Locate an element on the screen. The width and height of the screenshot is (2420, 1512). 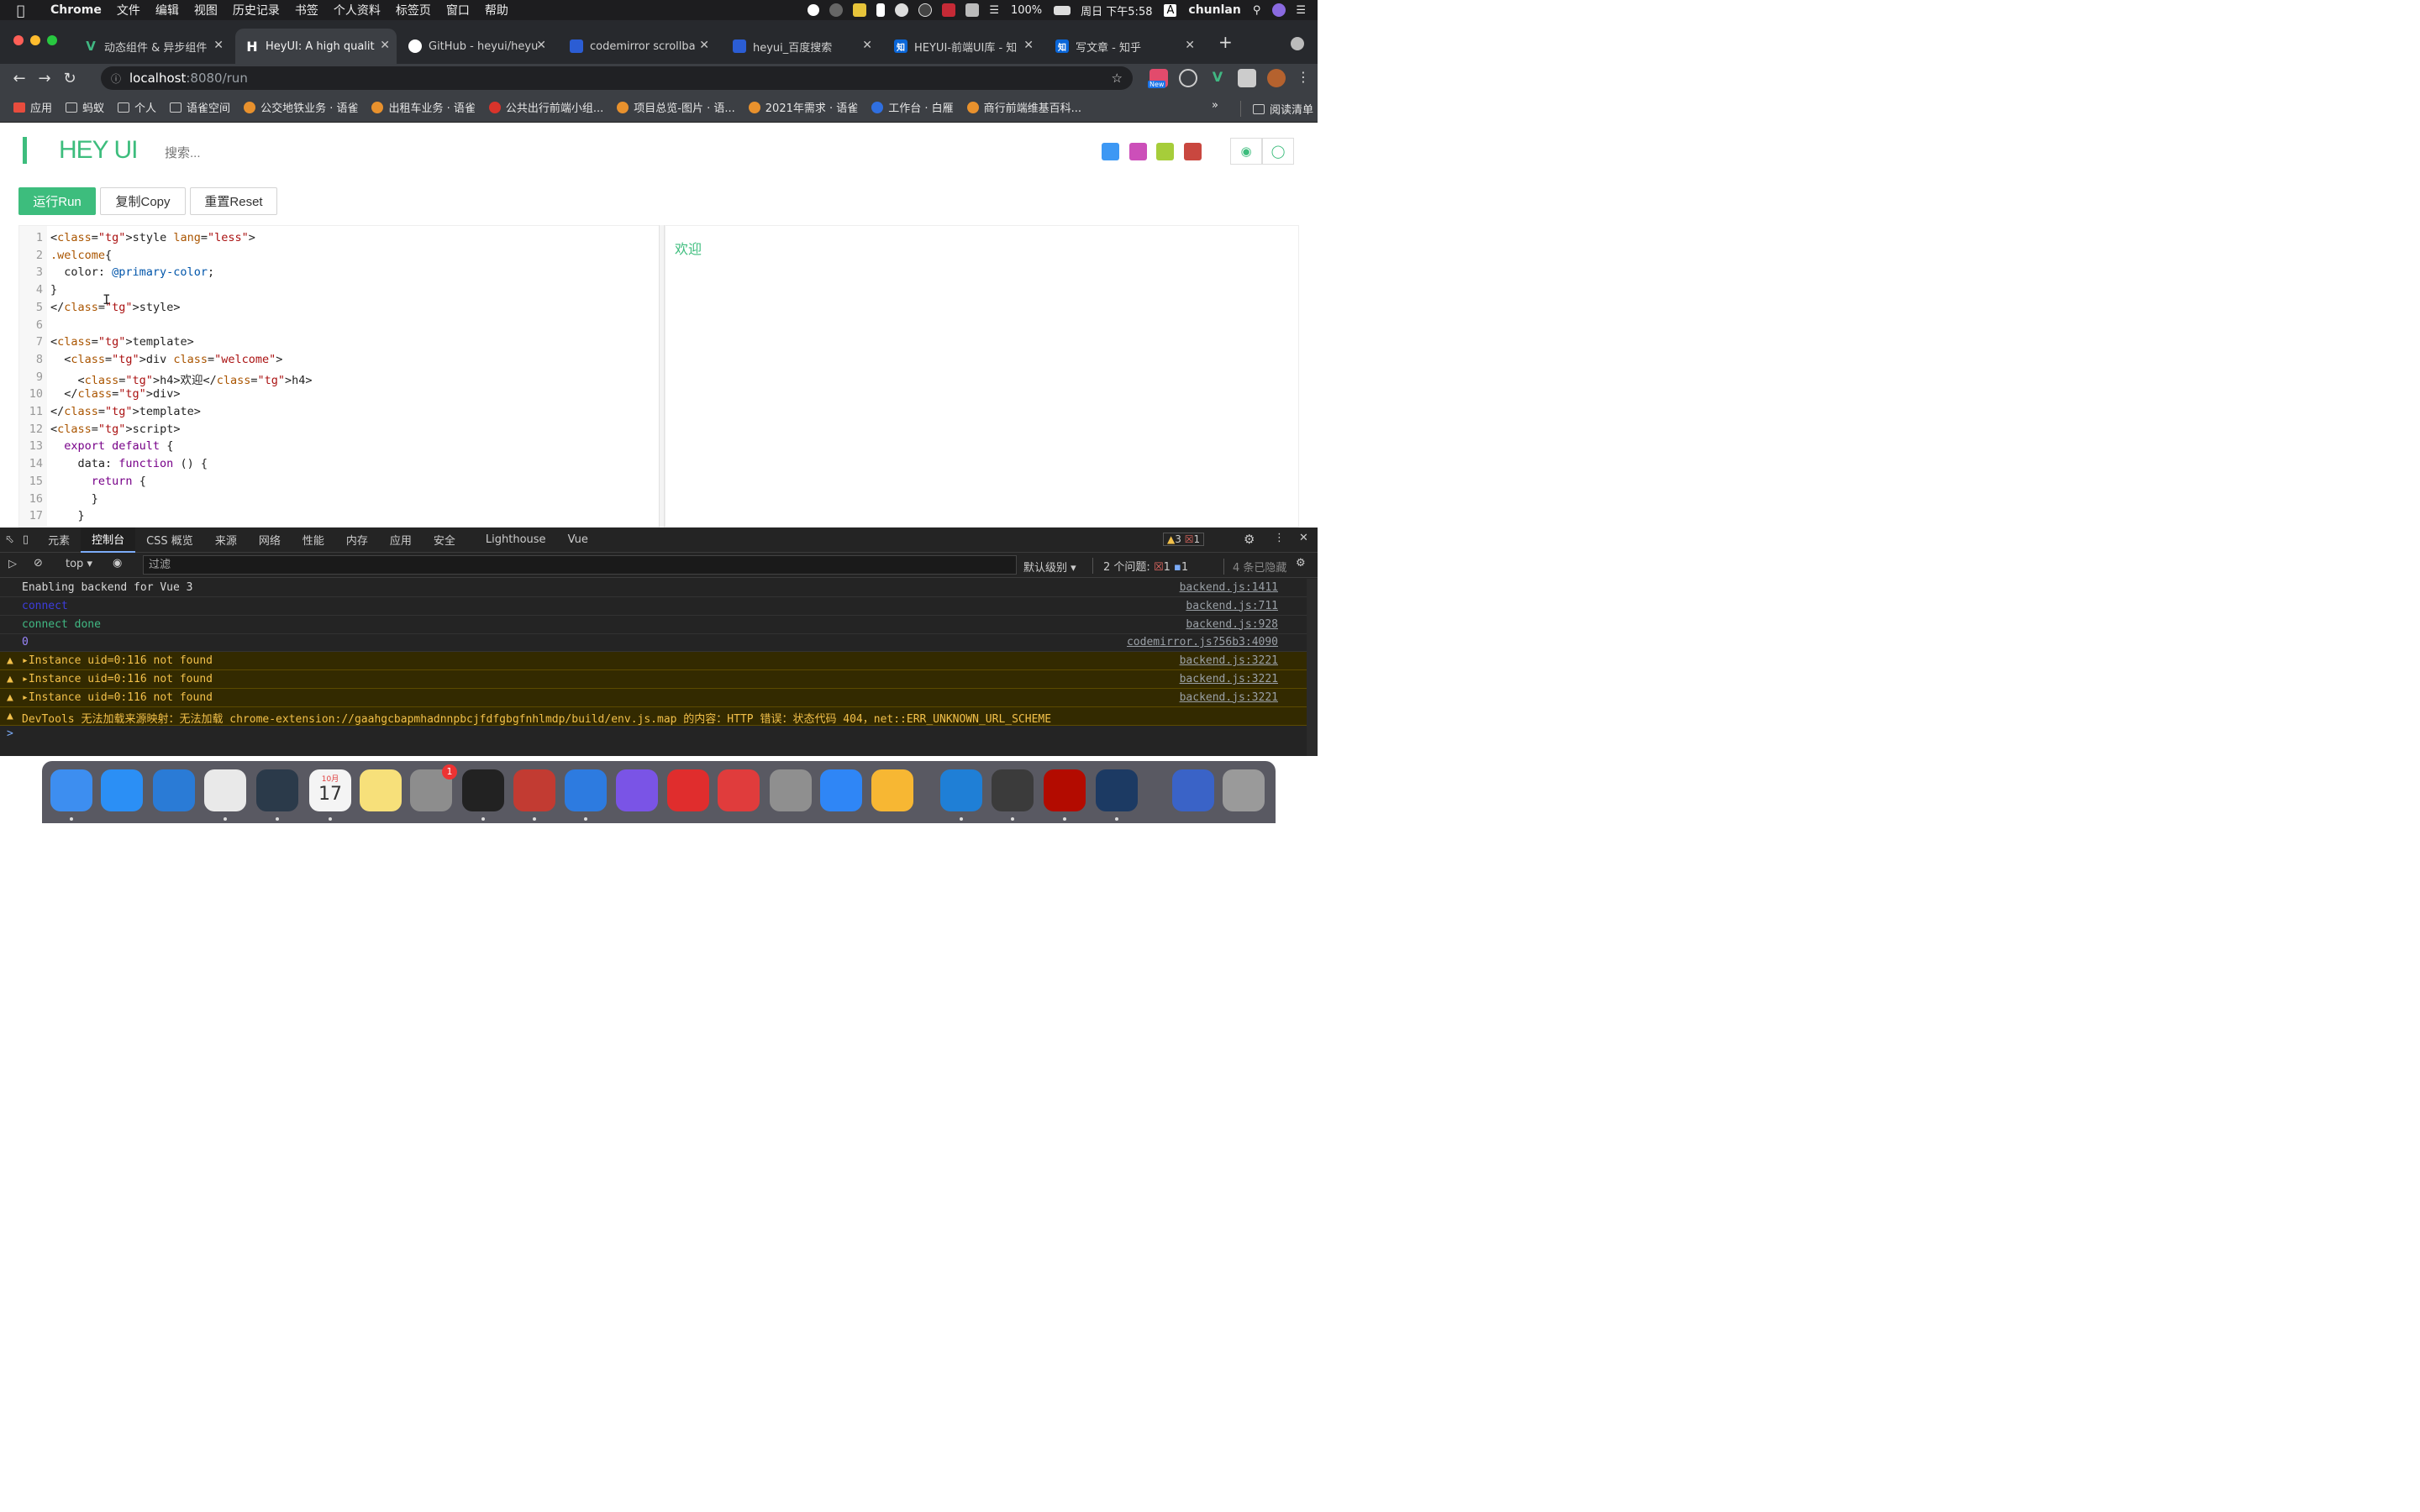
tab-dynamic-components: V 动态组件 & 异步组件 ✕ is located at coordinates (152, 46).